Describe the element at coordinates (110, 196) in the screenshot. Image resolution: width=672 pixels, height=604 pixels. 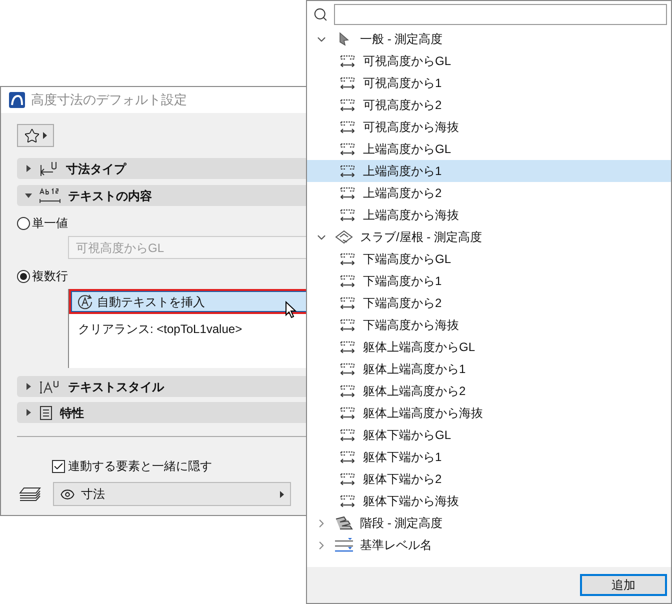
I see `section-title: テキストの内容` at that location.